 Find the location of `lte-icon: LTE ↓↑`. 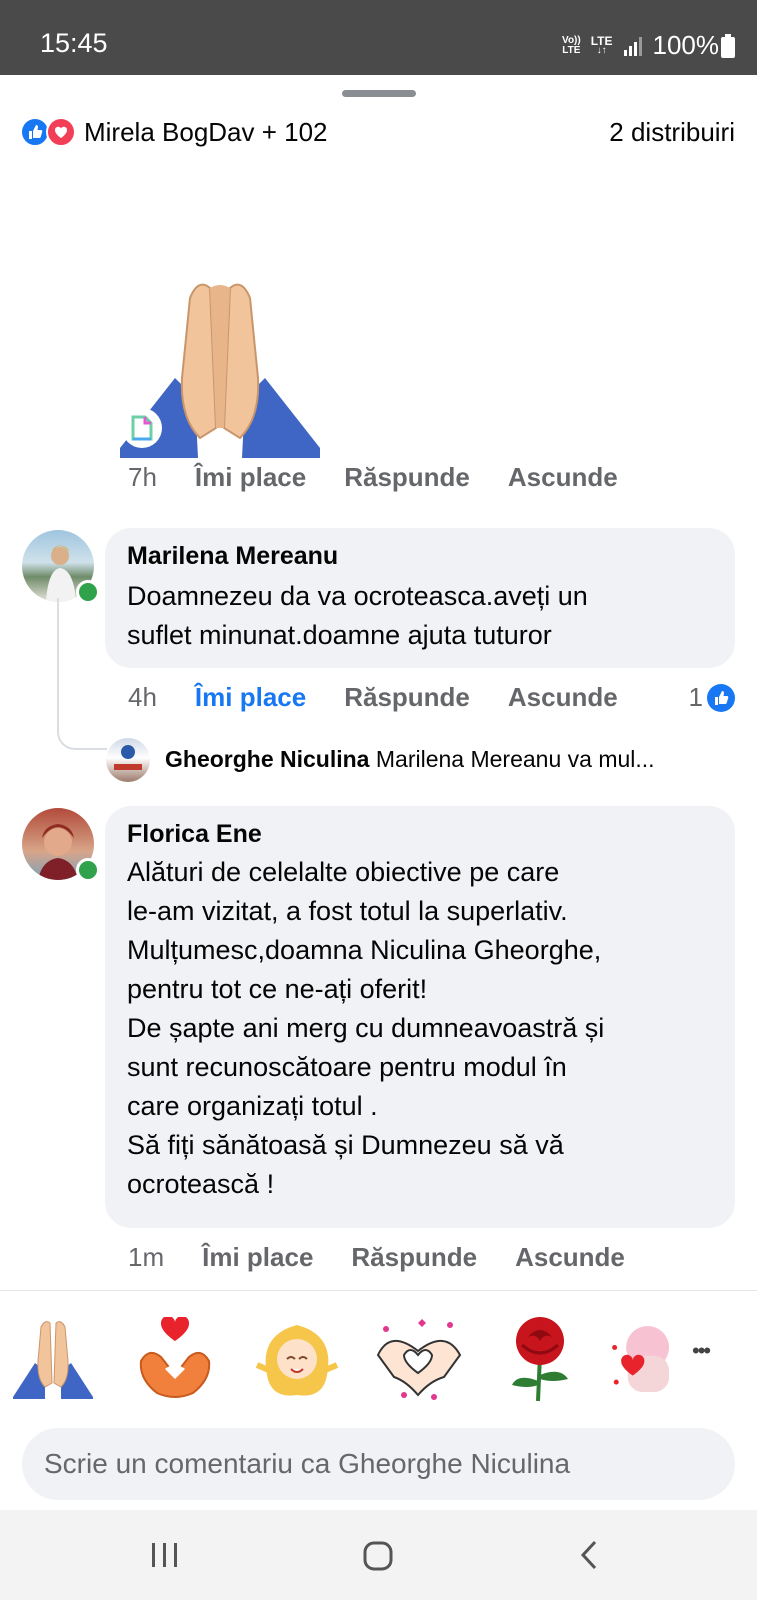

lte-icon: LTE ↓↑ is located at coordinates (601, 44).